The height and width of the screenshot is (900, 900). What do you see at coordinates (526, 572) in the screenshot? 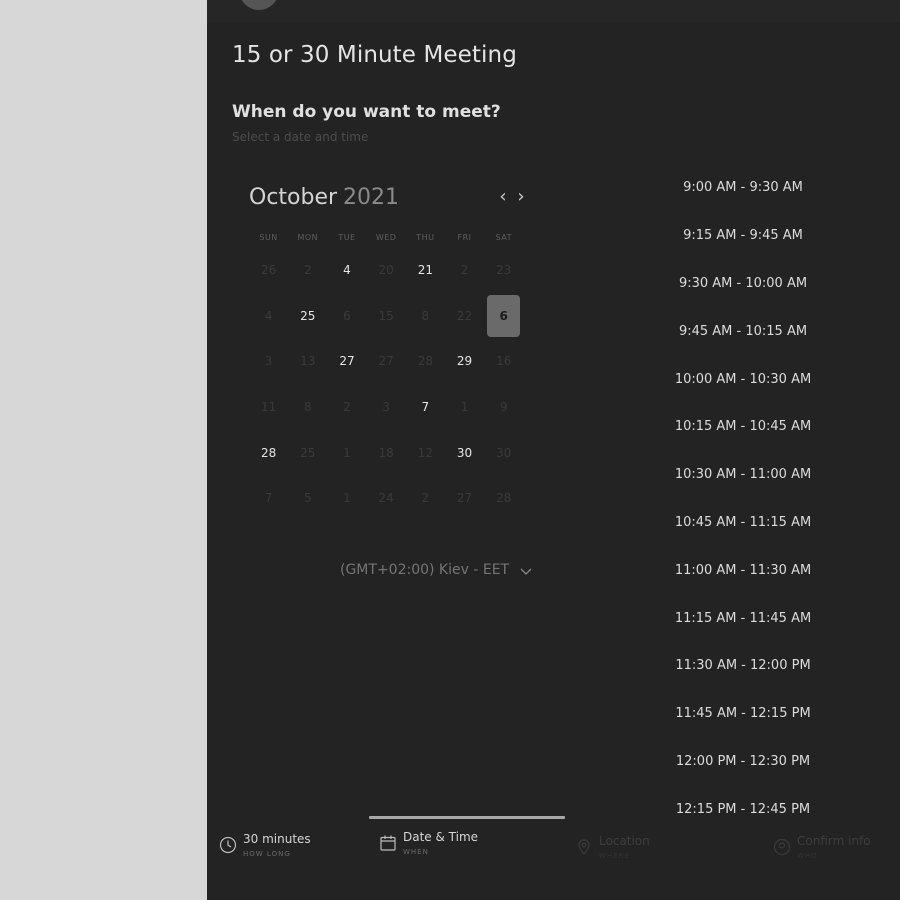
I see `chevron-down-icon` at bounding box center [526, 572].